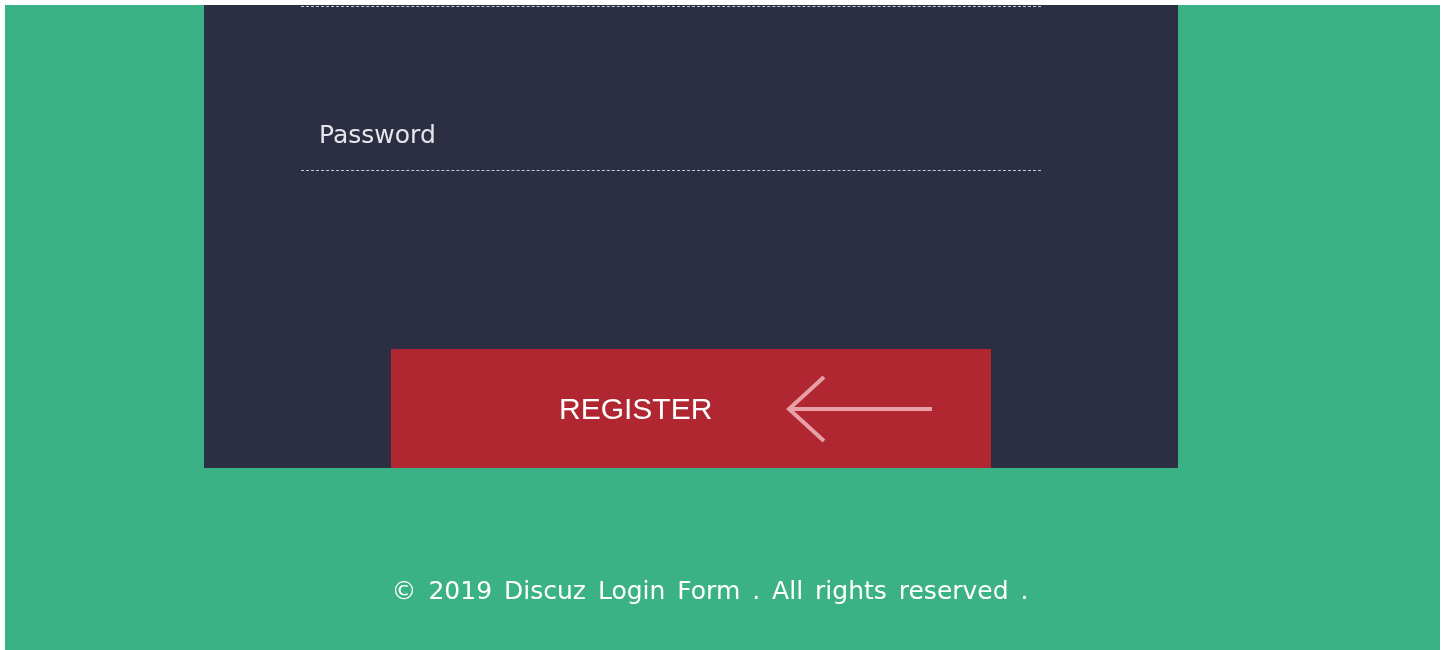 The height and width of the screenshot is (650, 1450). What do you see at coordinates (671, 139) in the screenshot?
I see `password-field: Password` at bounding box center [671, 139].